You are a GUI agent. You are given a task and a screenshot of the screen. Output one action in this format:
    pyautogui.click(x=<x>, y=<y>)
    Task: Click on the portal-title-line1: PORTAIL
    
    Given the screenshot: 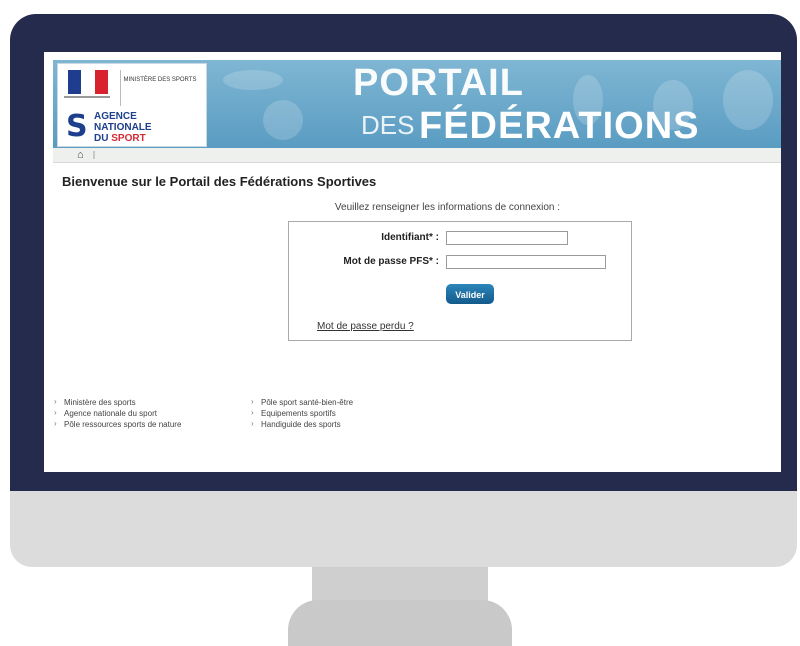 What is the action you would take?
    pyautogui.click(x=438, y=83)
    